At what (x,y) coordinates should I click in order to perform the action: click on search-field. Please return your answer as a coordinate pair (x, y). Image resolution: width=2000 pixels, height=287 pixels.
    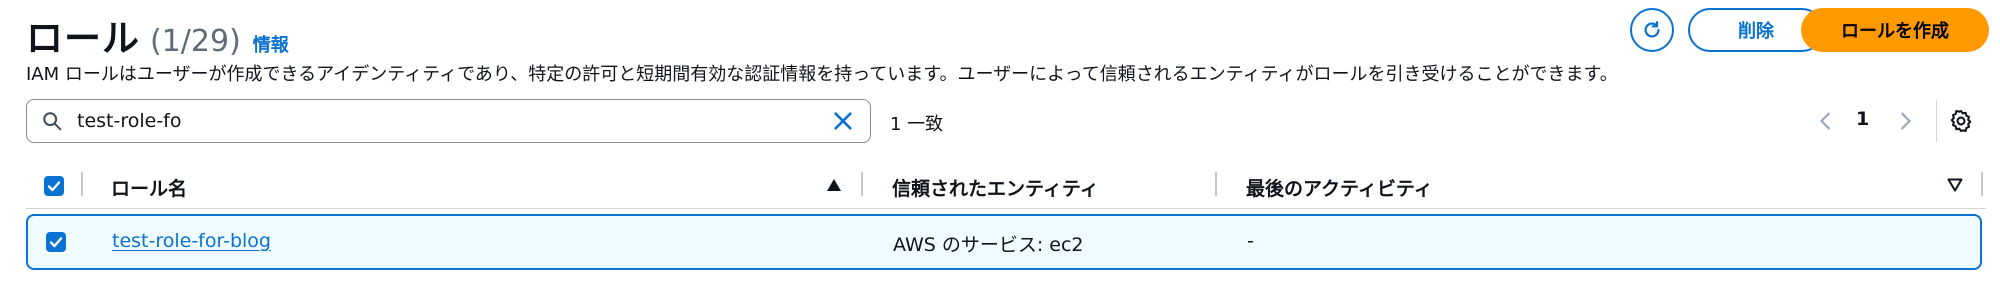
    Looking at the image, I should click on (448, 121).